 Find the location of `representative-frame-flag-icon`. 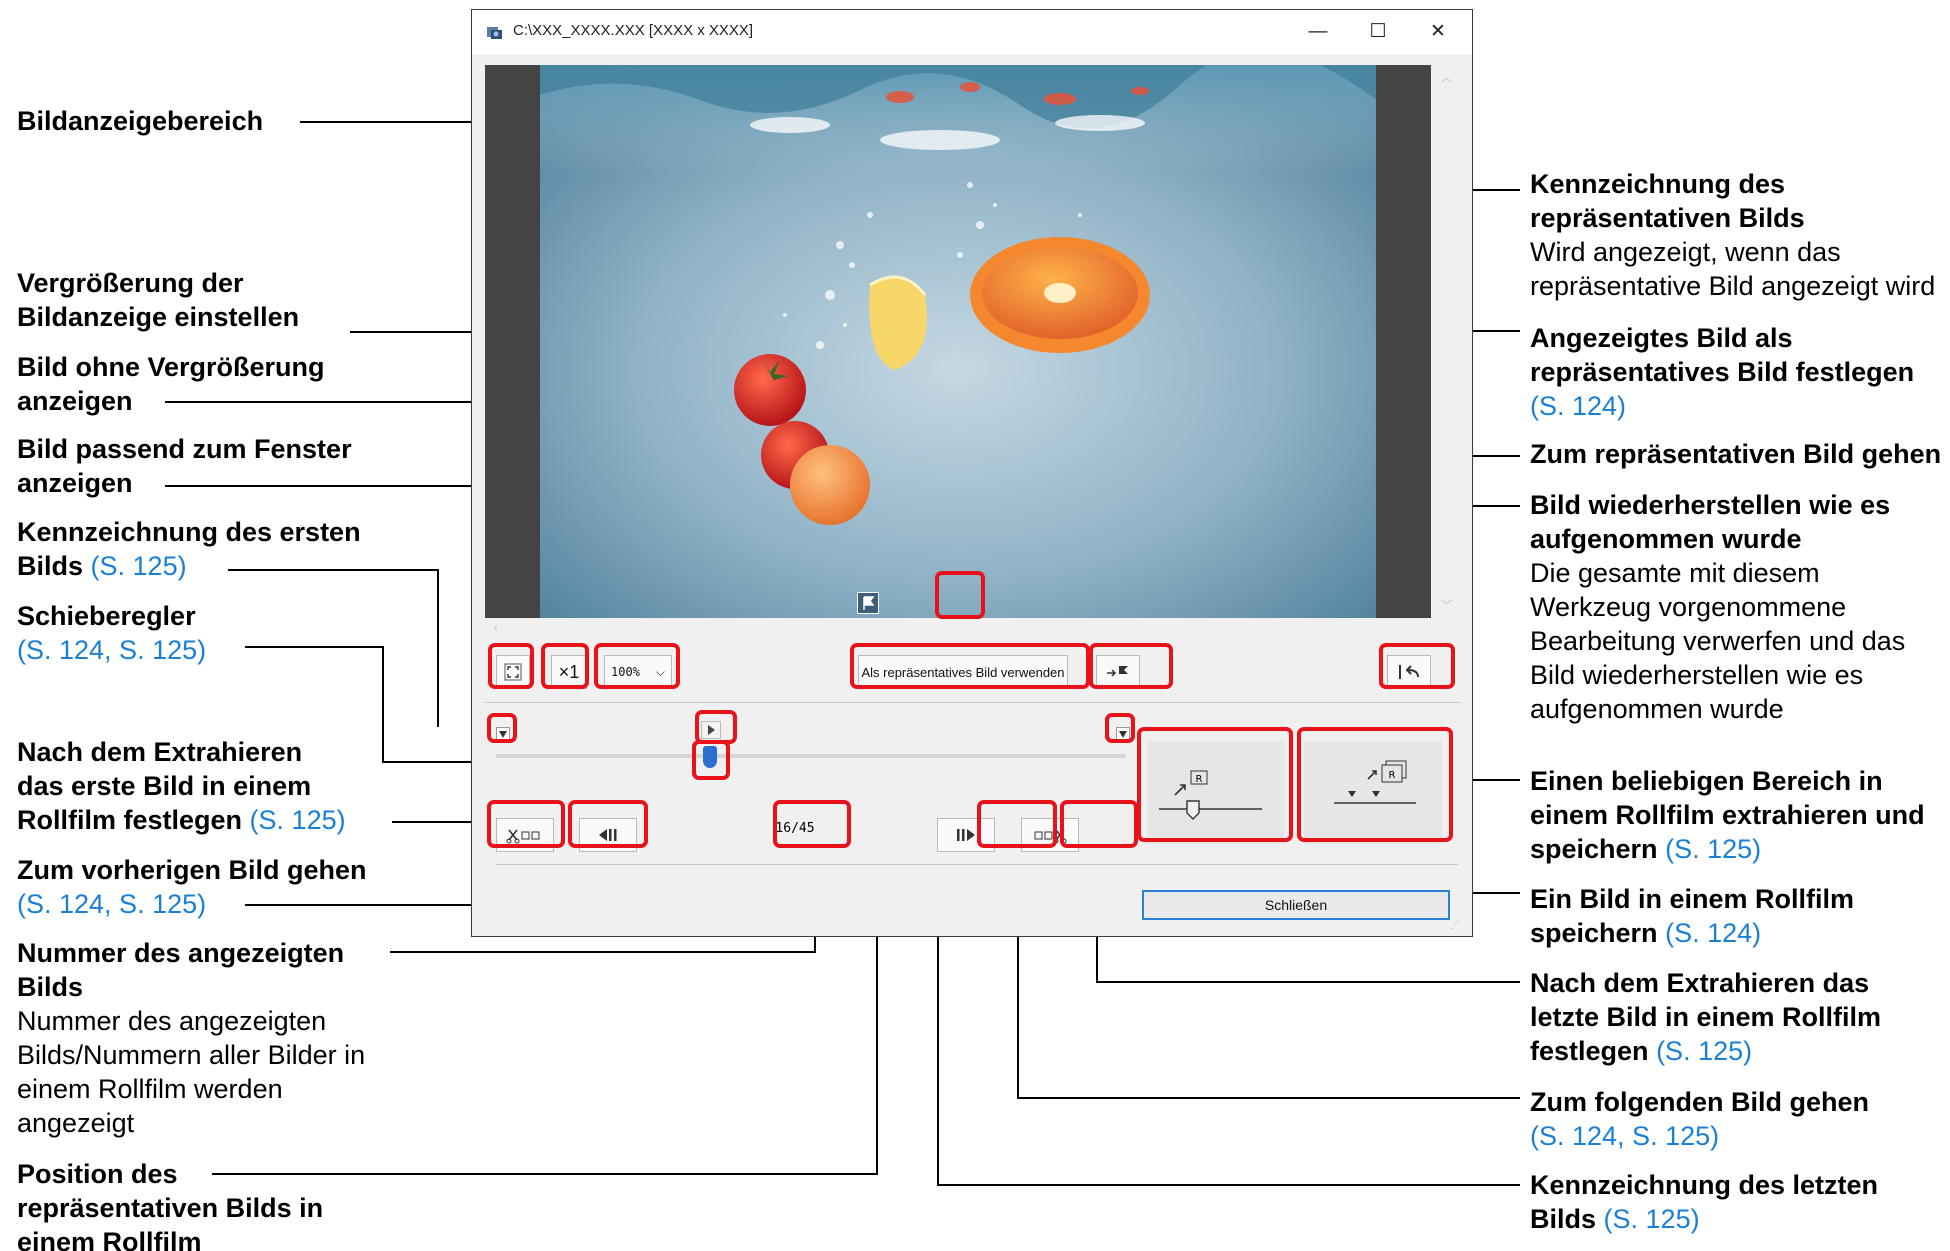

representative-frame-flag-icon is located at coordinates (868, 603).